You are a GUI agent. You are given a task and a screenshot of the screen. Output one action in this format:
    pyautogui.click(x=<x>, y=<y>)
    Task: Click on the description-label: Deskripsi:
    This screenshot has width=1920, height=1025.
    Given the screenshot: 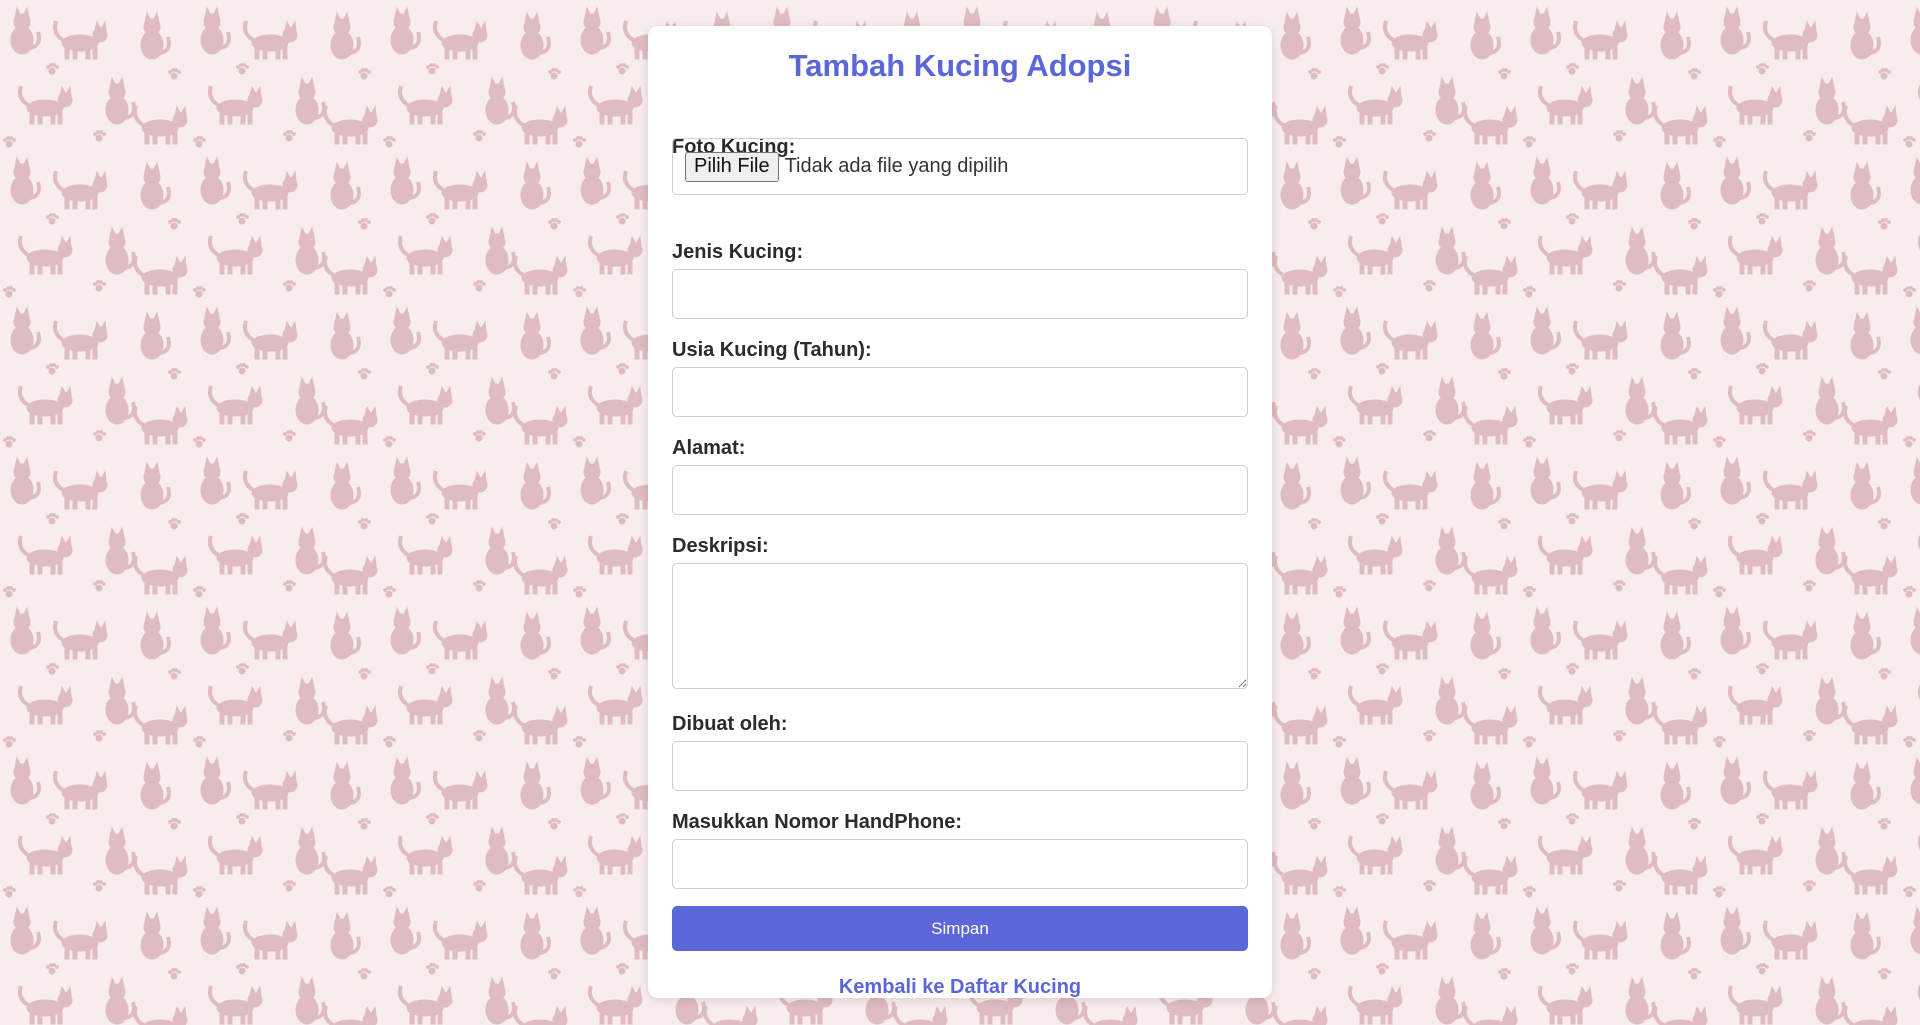 What is the action you would take?
    pyautogui.click(x=720, y=546)
    